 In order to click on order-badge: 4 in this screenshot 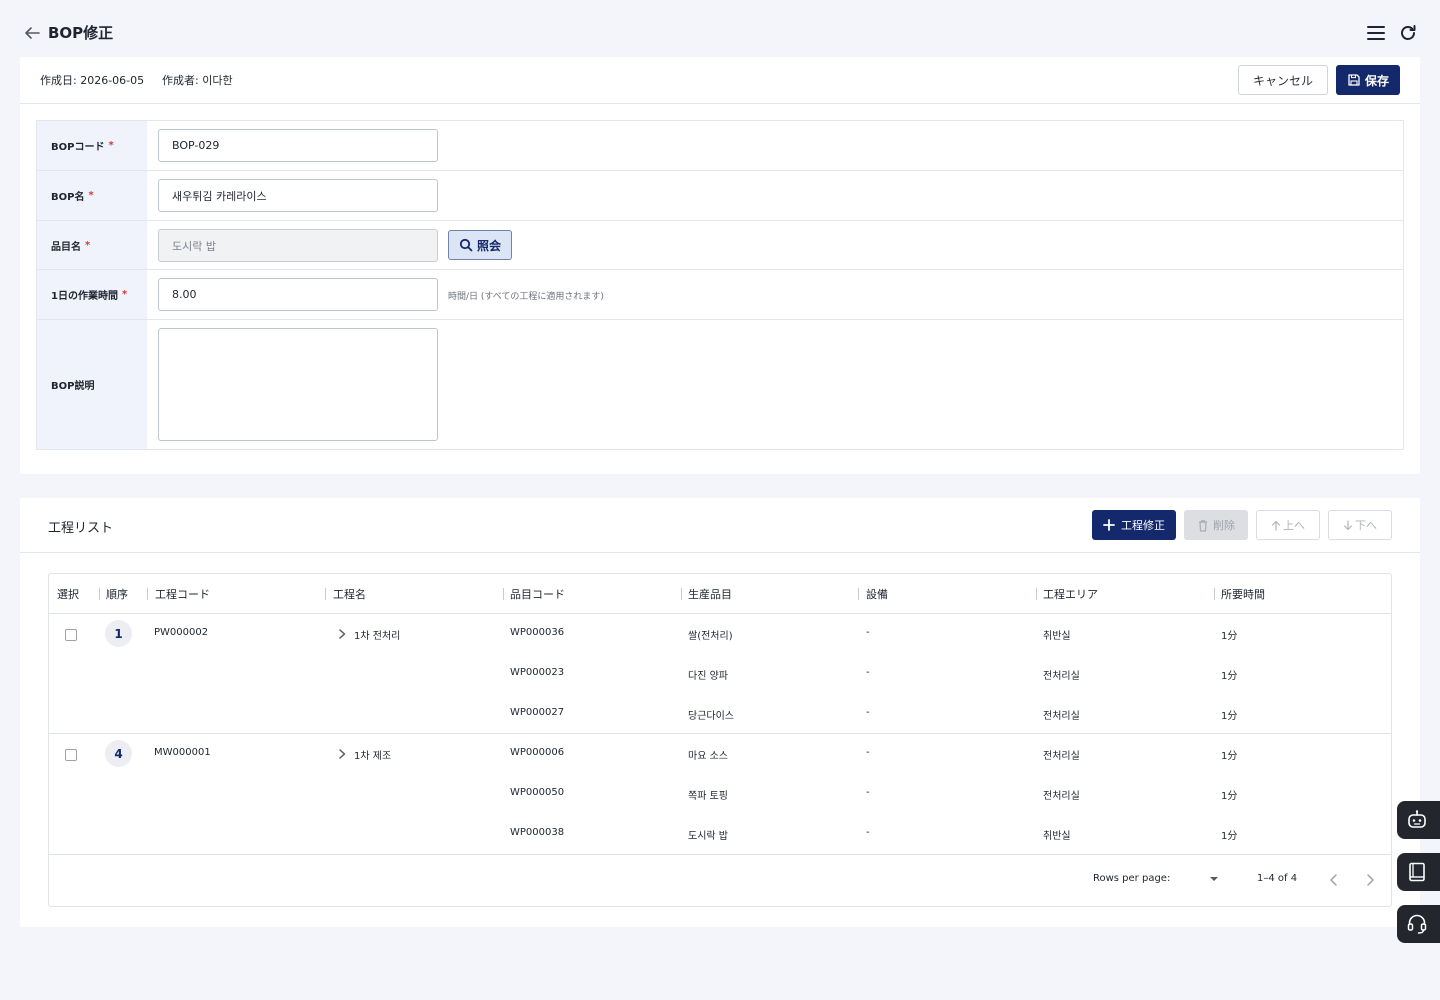, I will do `click(118, 753)`.